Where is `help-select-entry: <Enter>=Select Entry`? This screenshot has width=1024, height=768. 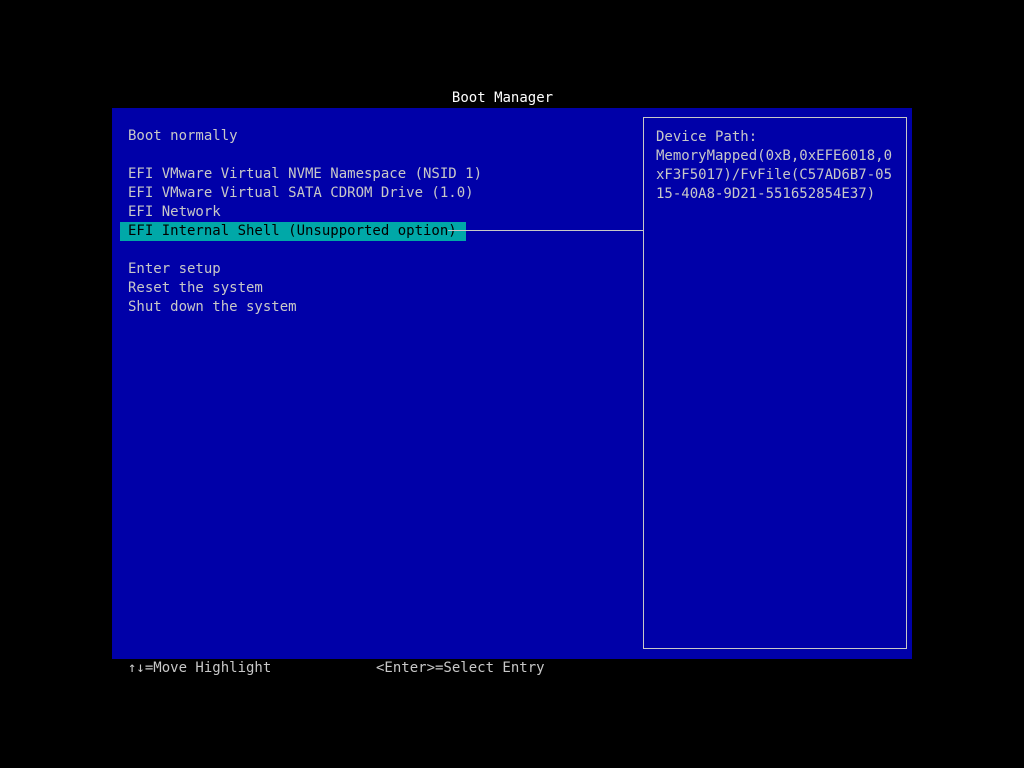
help-select-entry: <Enter>=Select Entry is located at coordinates (460, 668).